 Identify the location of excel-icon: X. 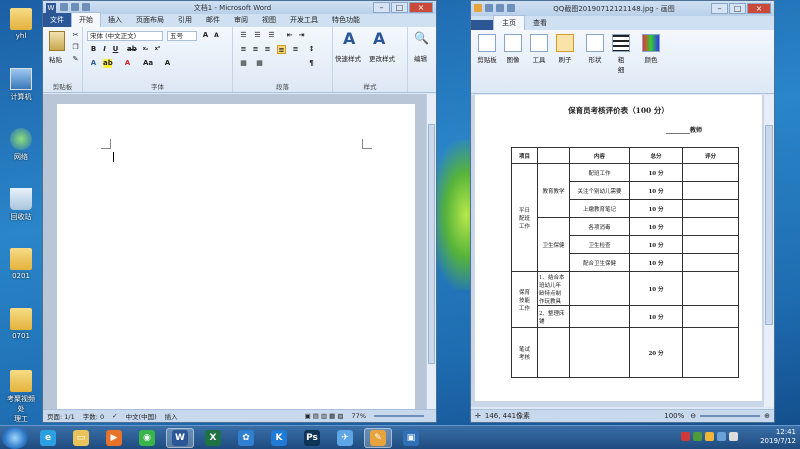
(213, 438).